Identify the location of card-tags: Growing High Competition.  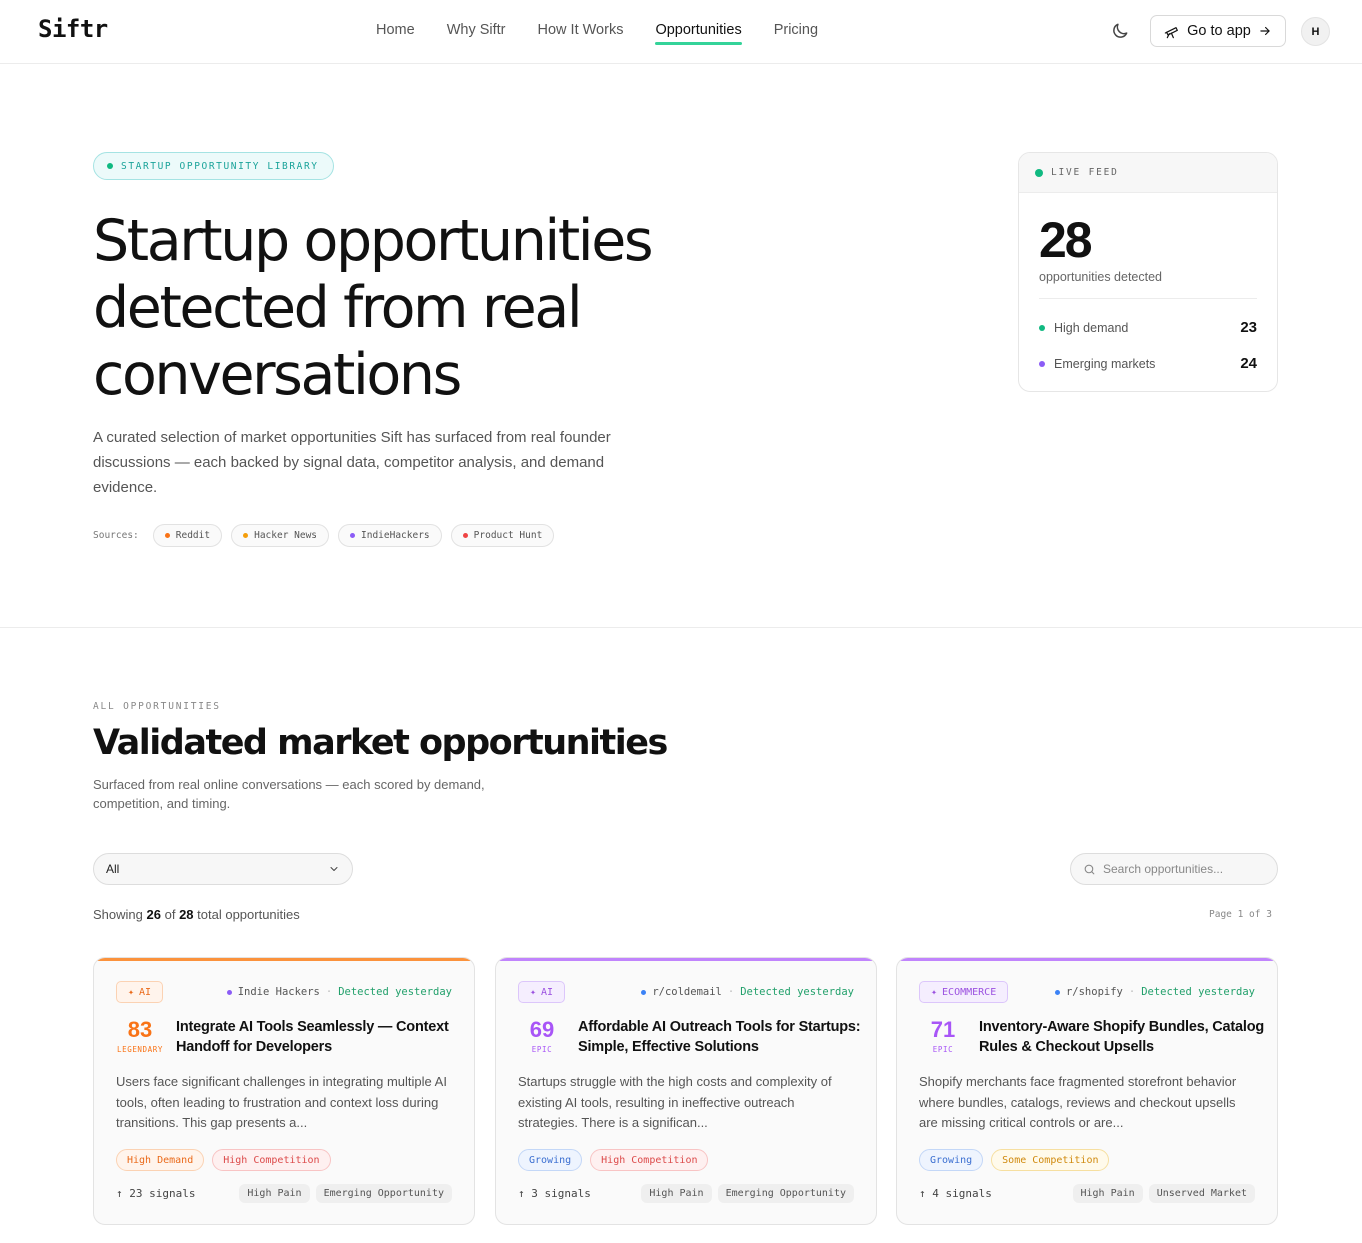
(613, 1160).